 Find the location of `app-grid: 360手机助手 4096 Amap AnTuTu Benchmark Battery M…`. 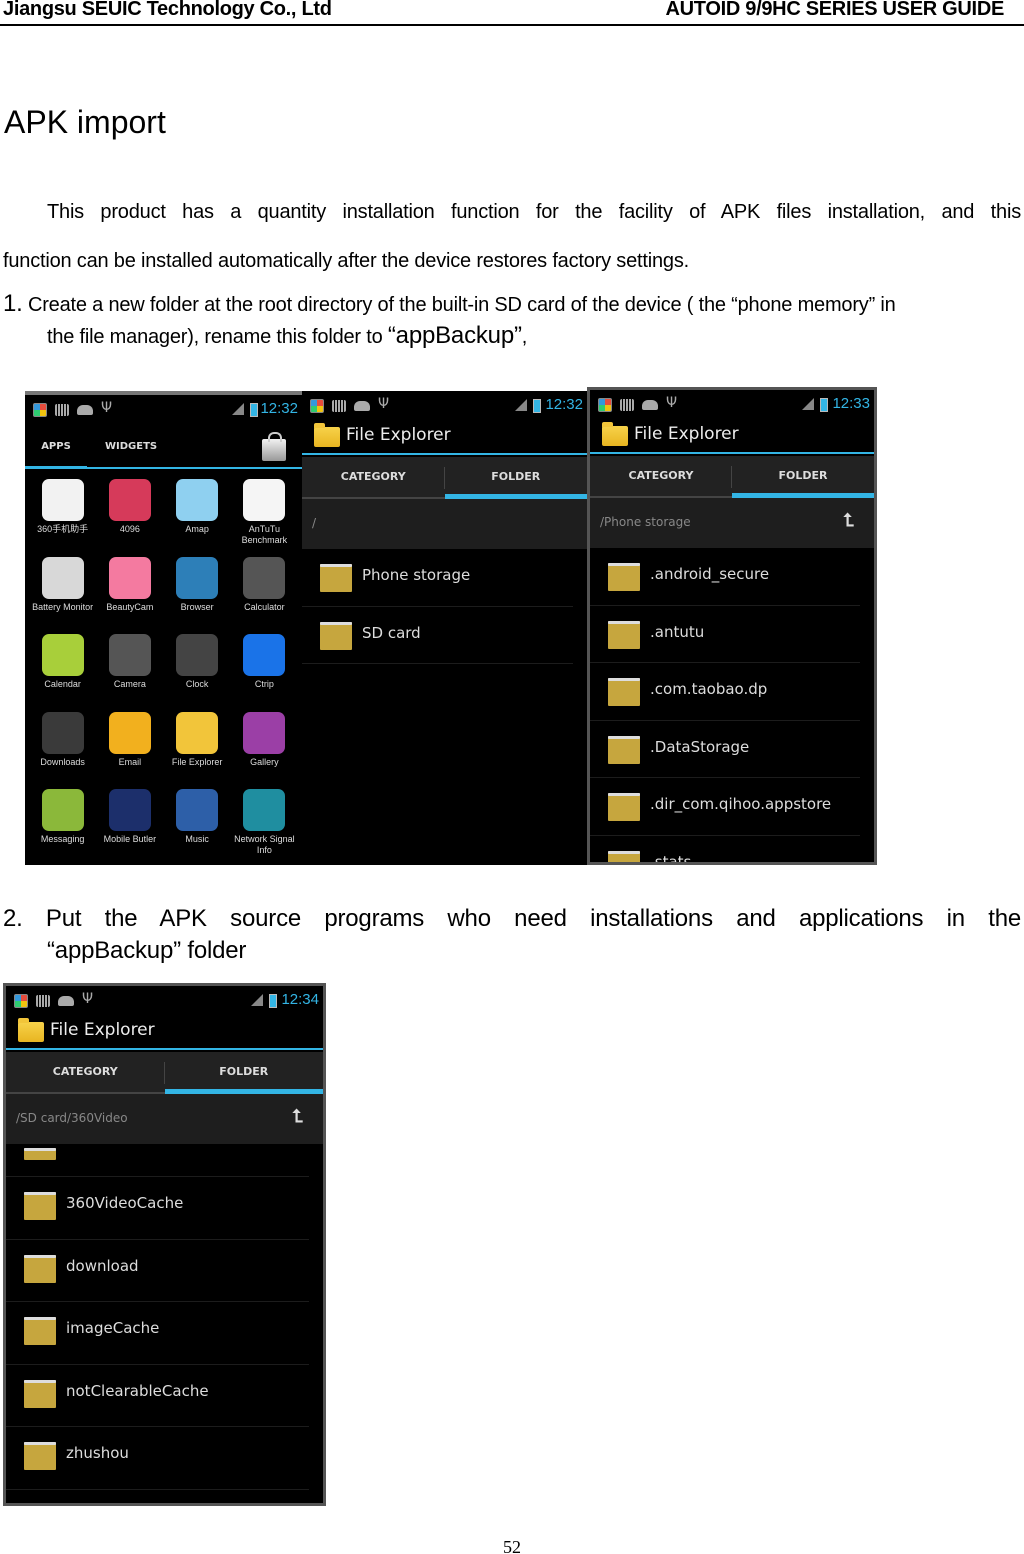

app-grid: 360手机助手 4096 Amap AnTuTu Benchmark Battery M… is located at coordinates (163, 669).